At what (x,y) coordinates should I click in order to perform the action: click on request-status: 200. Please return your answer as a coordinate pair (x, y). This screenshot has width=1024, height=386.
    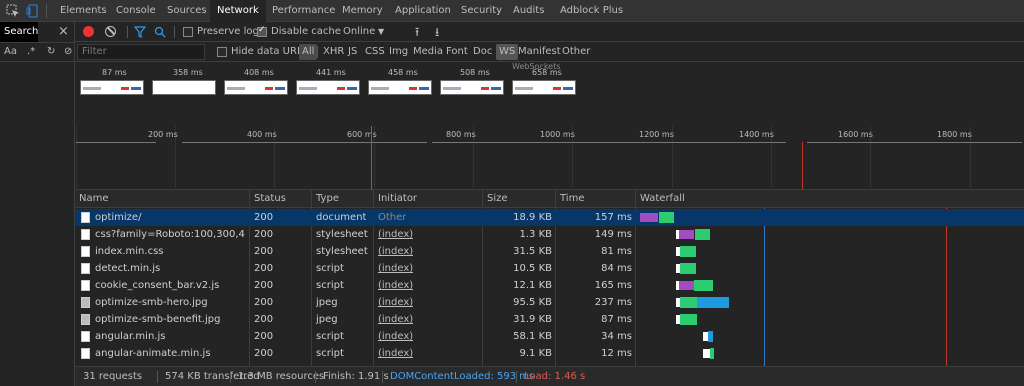
    Looking at the image, I should click on (264, 268).